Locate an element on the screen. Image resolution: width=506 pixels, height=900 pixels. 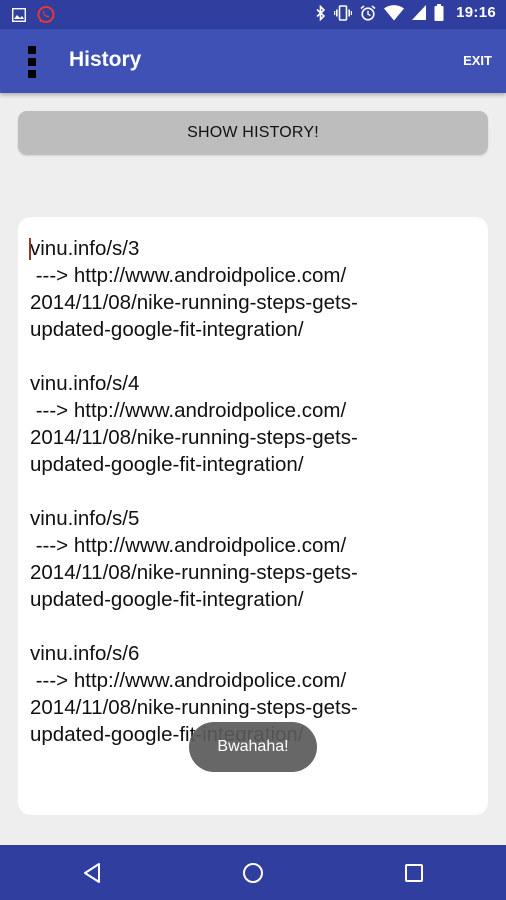
battery-icon is located at coordinates (439, 12).